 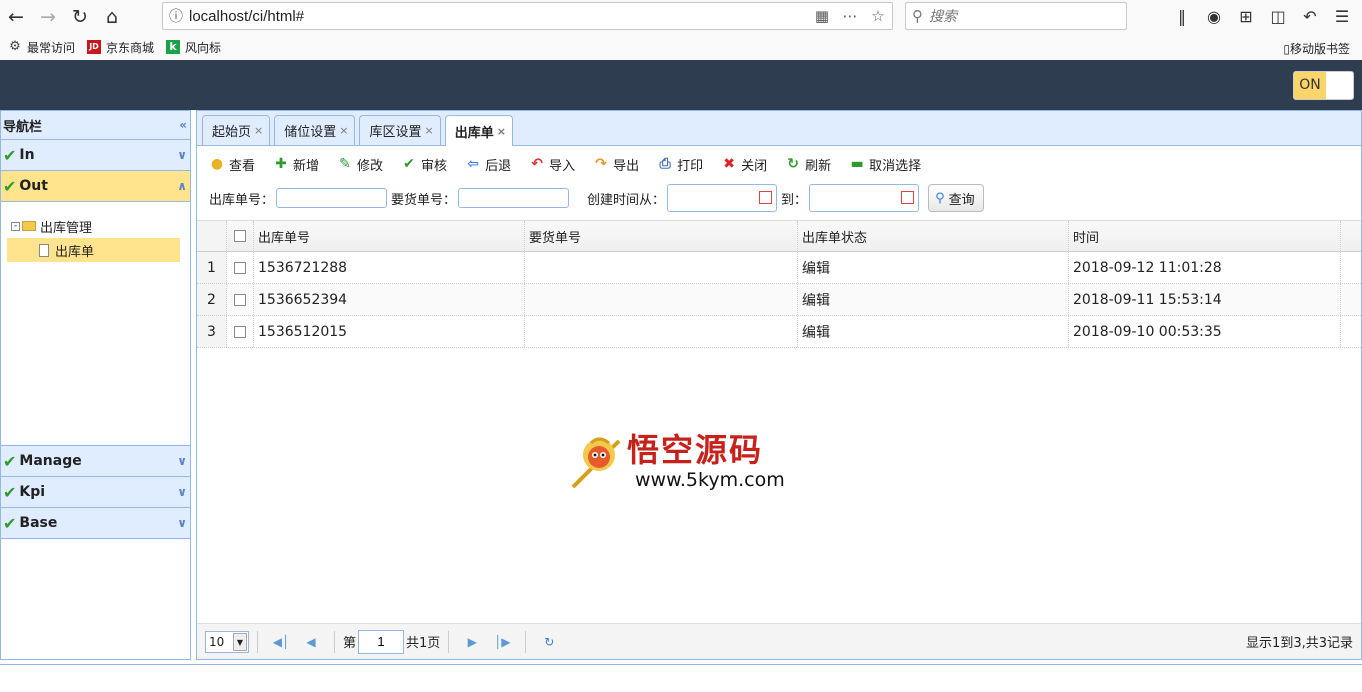 I want to click on collapse-node-icon: -, so click(x=15, y=226).